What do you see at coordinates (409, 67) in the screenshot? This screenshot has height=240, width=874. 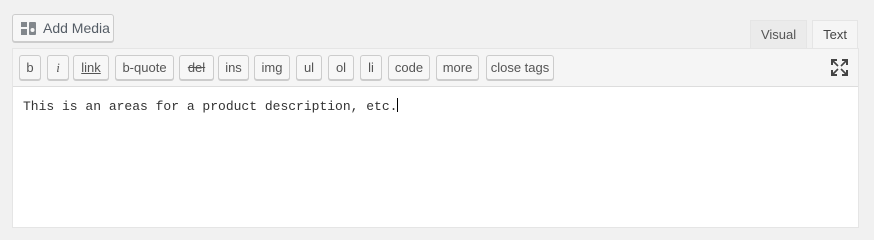 I see `code-button: code` at bounding box center [409, 67].